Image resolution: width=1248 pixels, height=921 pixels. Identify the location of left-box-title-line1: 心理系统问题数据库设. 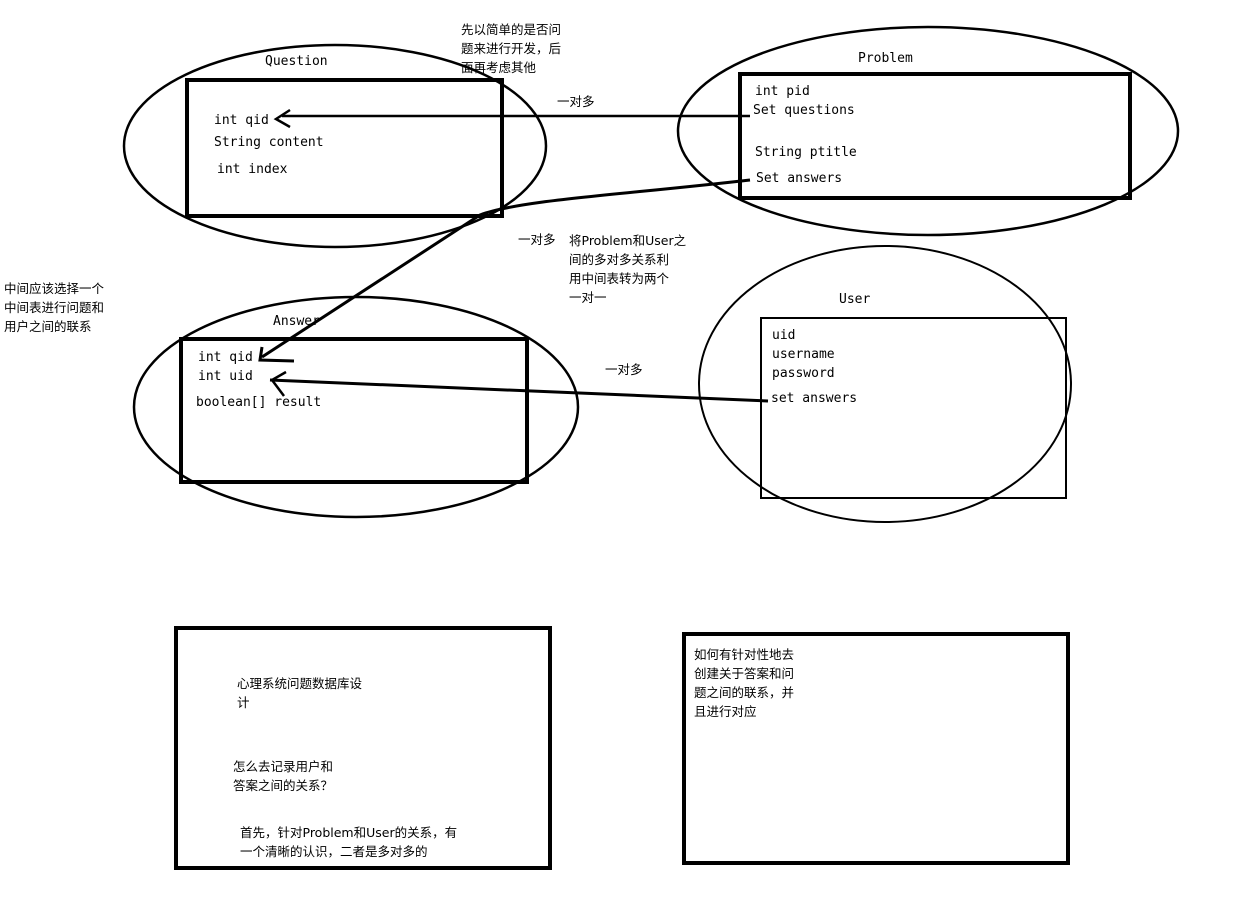
(300, 683).